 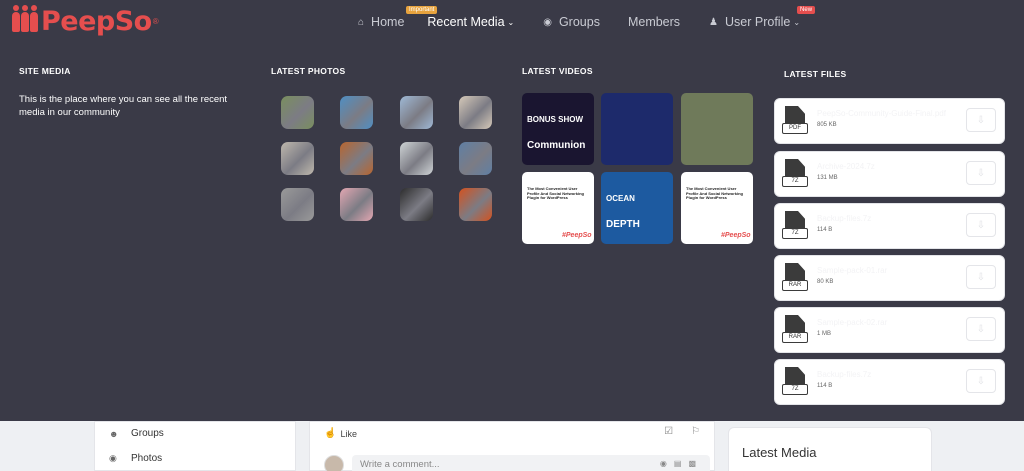 What do you see at coordinates (475, 158) in the screenshot?
I see `mountains-photo` at bounding box center [475, 158].